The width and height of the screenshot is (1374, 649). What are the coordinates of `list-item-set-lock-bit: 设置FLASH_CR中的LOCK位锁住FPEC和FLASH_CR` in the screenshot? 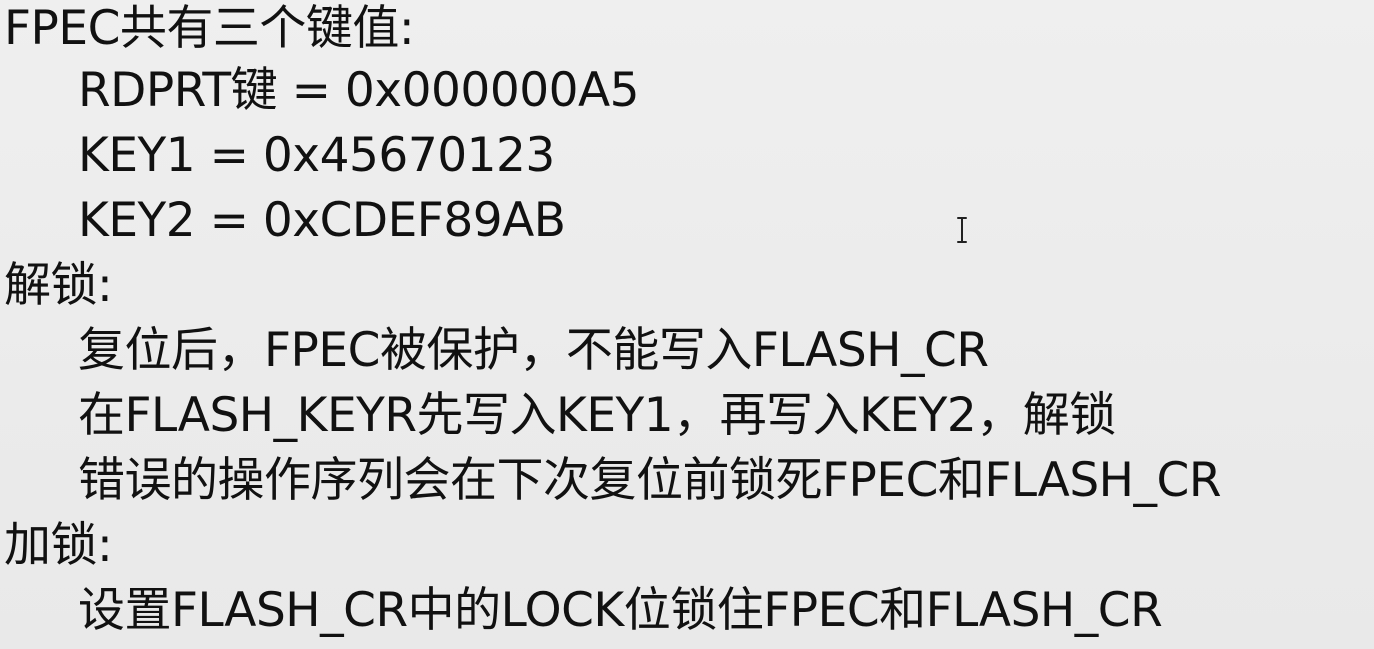 It's located at (620, 610).